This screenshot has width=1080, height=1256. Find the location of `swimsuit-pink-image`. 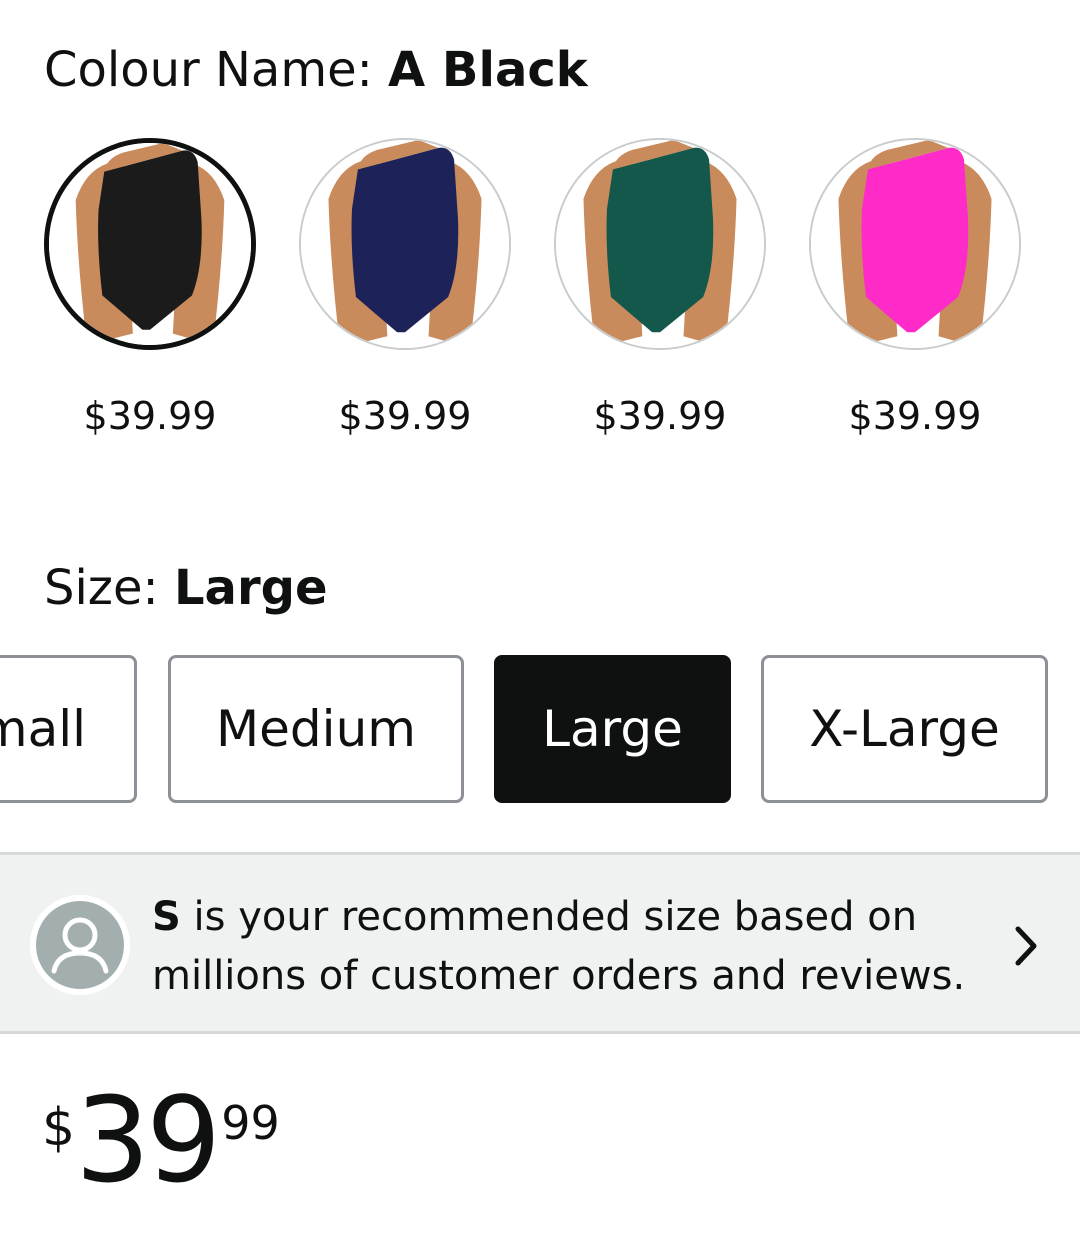

swimsuit-pink-image is located at coordinates (915, 244).